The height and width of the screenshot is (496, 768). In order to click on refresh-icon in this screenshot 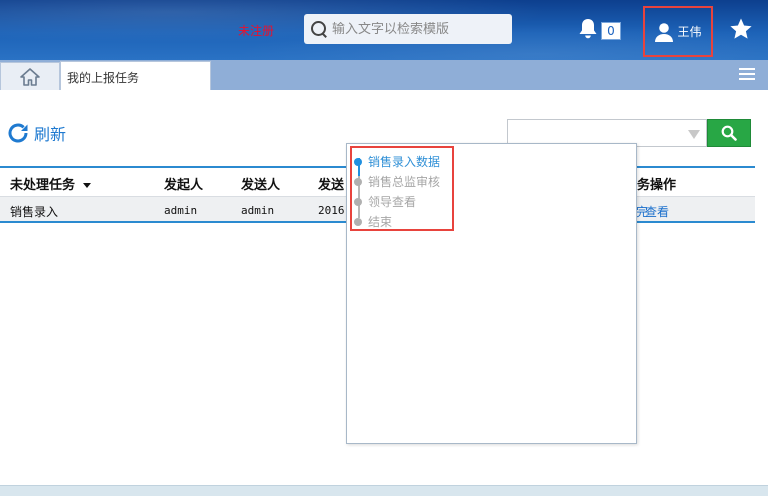, I will do `click(18, 133)`.